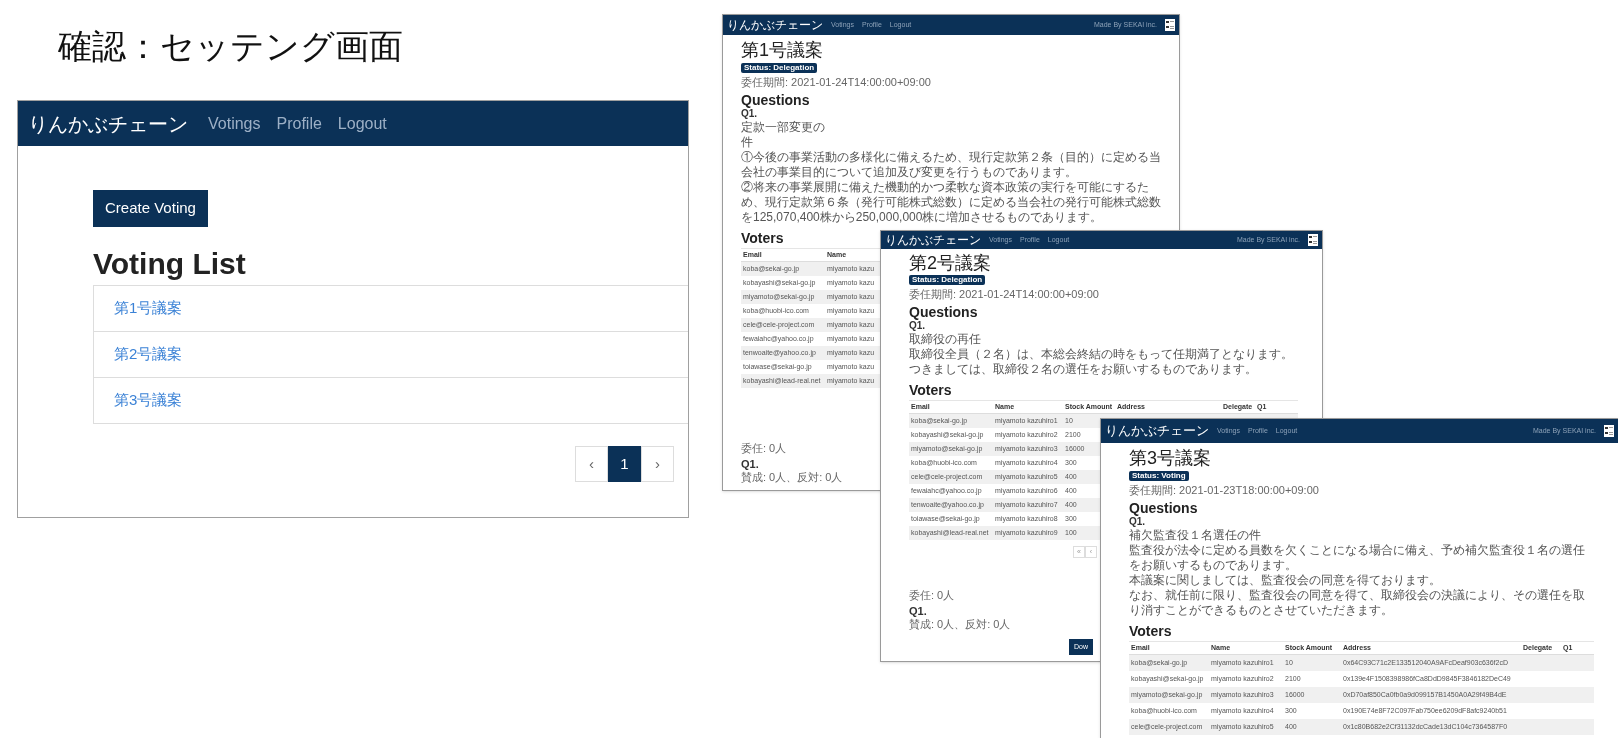 The image size is (1618, 738). What do you see at coordinates (230, 46) in the screenshot?
I see `slide-title: 確認：セッテング画面` at bounding box center [230, 46].